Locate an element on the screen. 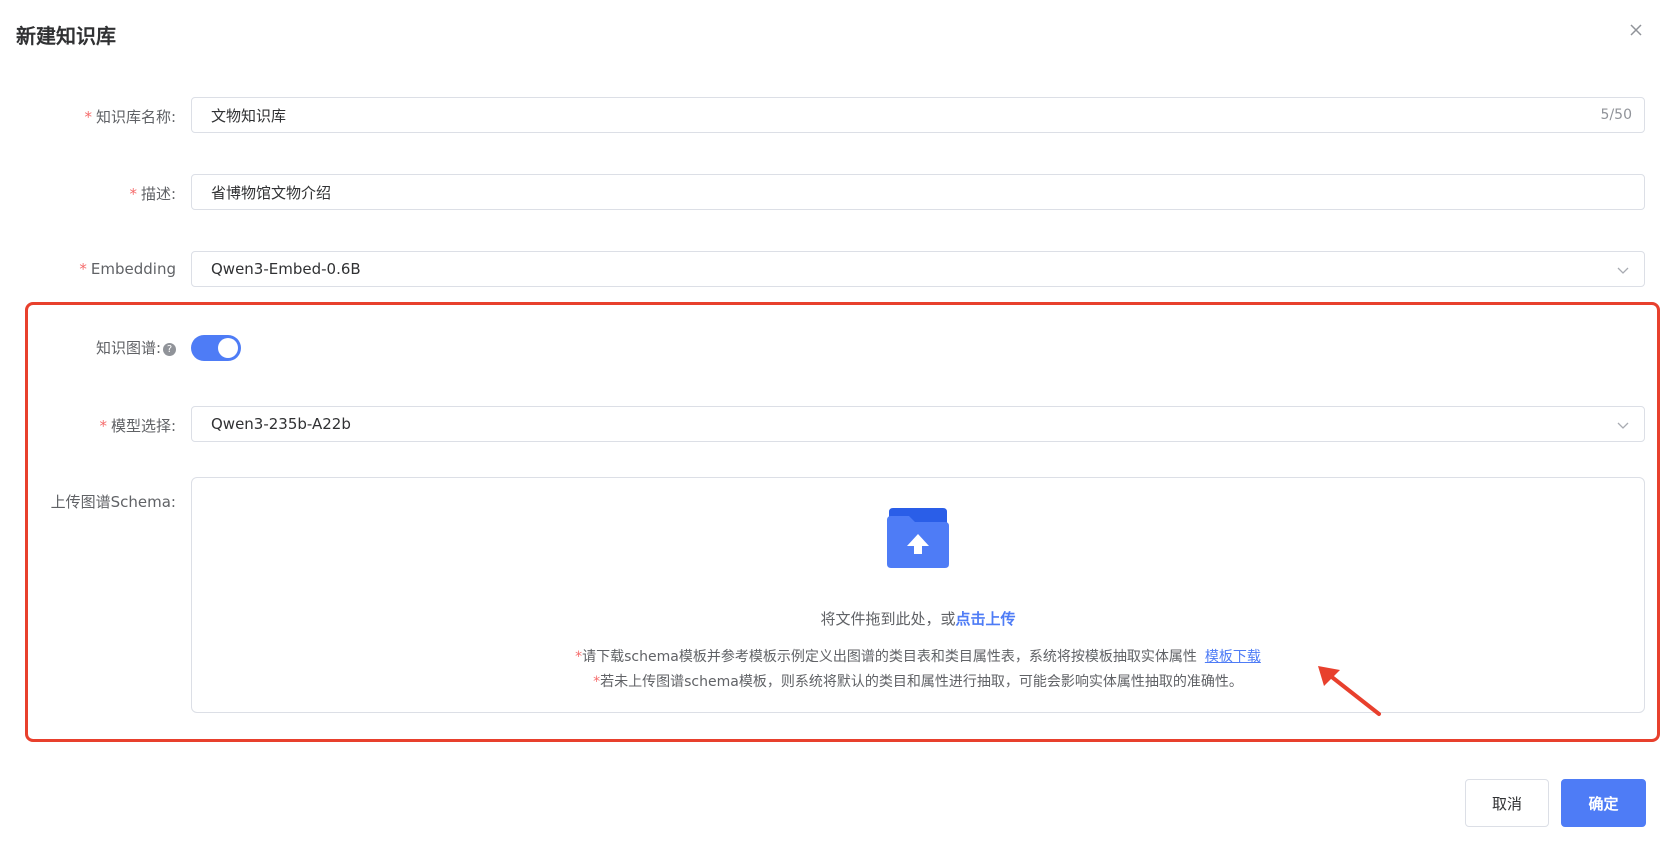  description-label: * 描述: is located at coordinates (152, 194).